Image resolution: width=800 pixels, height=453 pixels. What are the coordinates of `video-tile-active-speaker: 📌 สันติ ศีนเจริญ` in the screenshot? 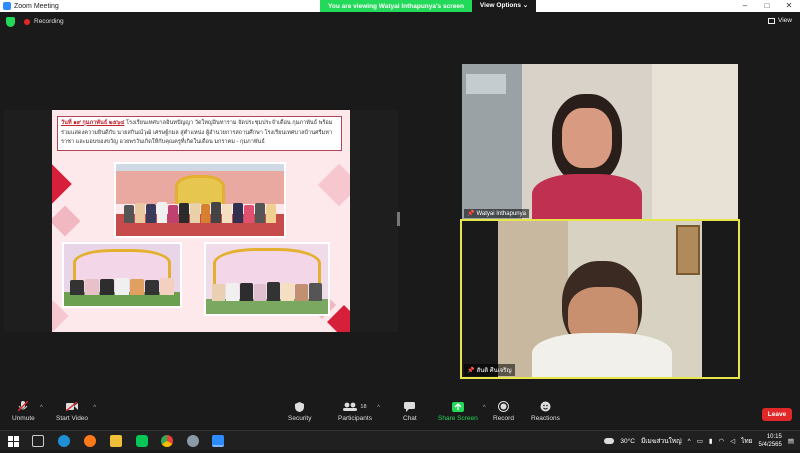 It's located at (600, 299).